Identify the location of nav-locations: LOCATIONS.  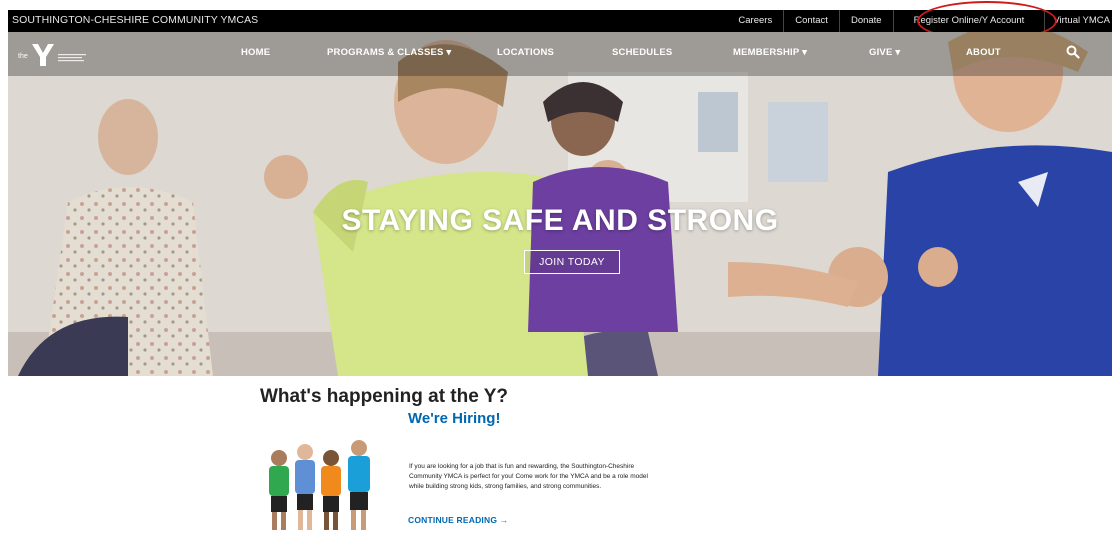
(525, 52).